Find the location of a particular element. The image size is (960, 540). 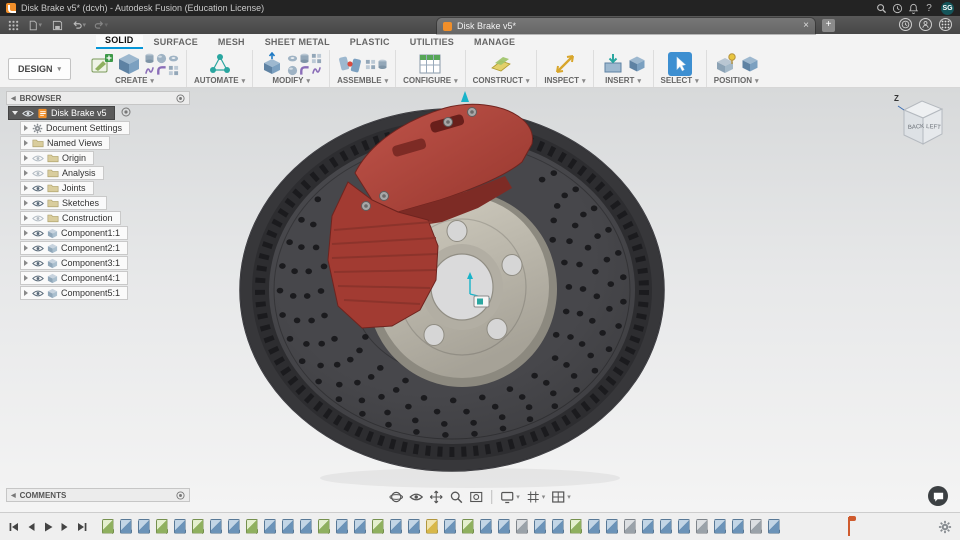

tab-utilities: UTILITIES is located at coordinates (432, 43).